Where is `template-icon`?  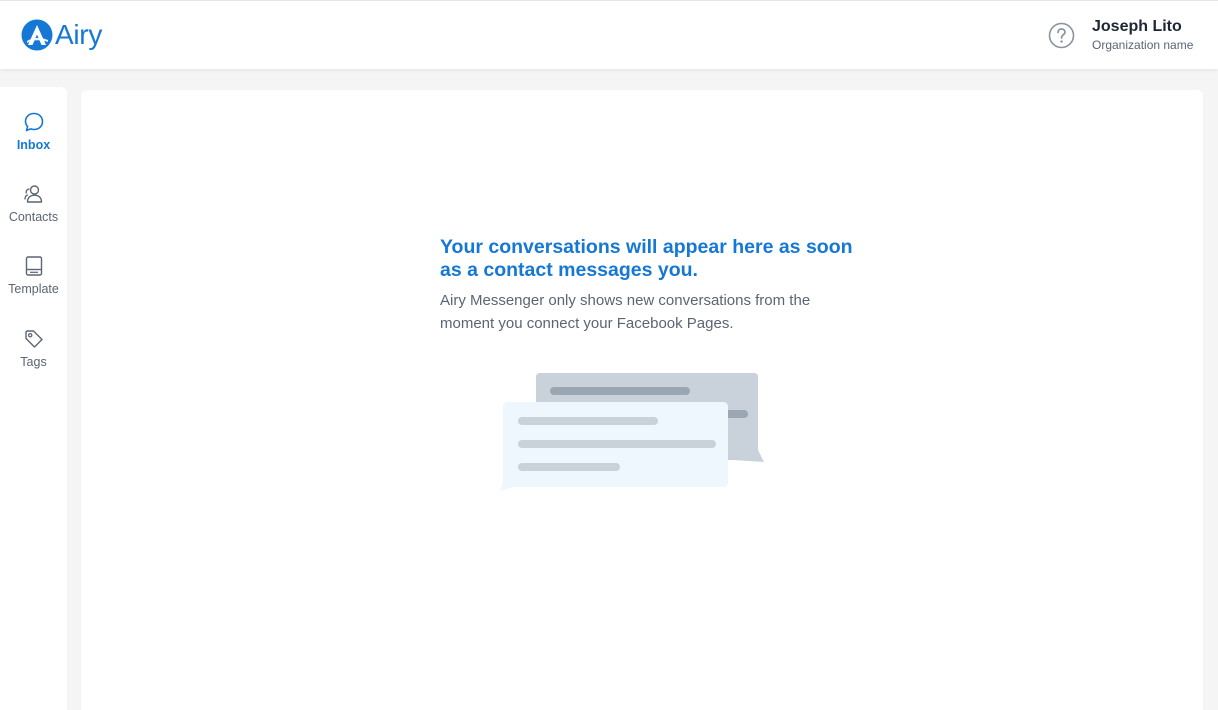 template-icon is located at coordinates (33, 266).